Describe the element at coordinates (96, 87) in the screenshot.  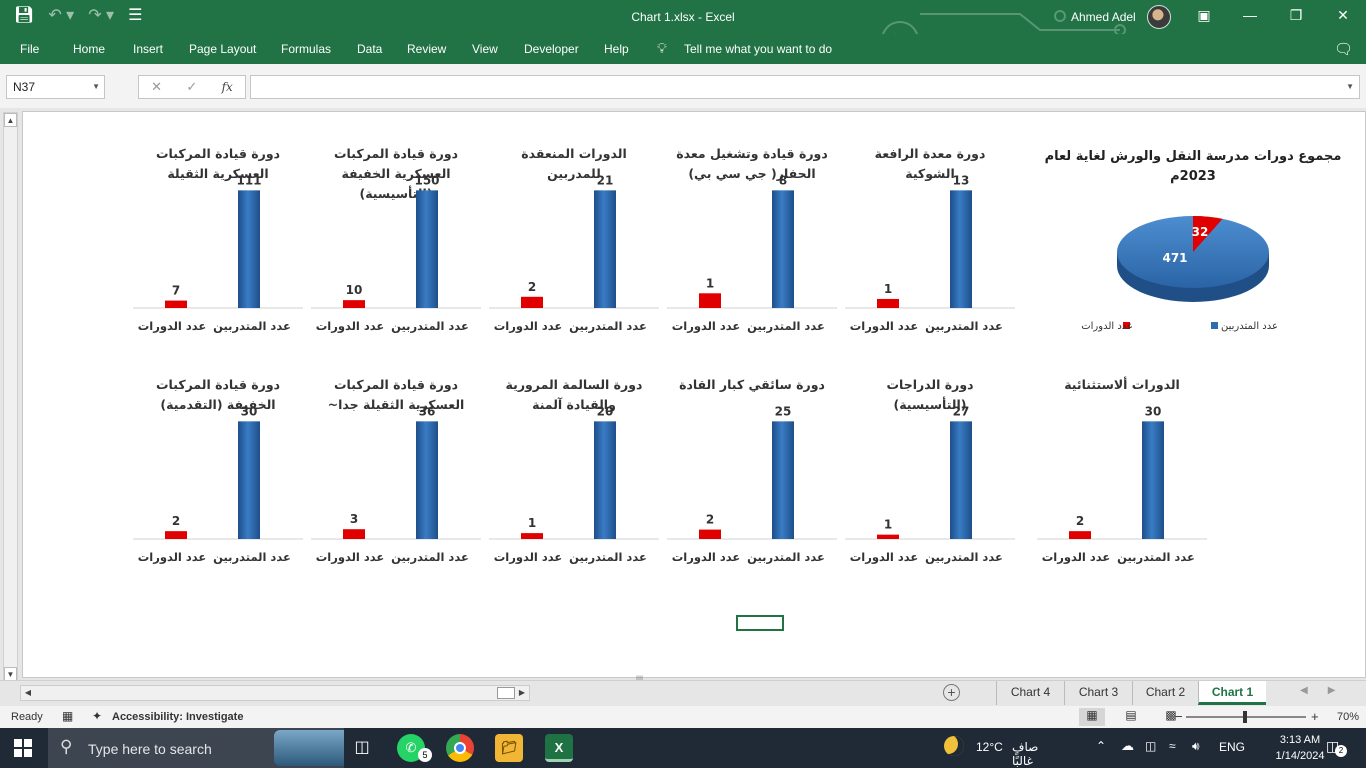
I see `chevron-down-icon: ▼` at that location.